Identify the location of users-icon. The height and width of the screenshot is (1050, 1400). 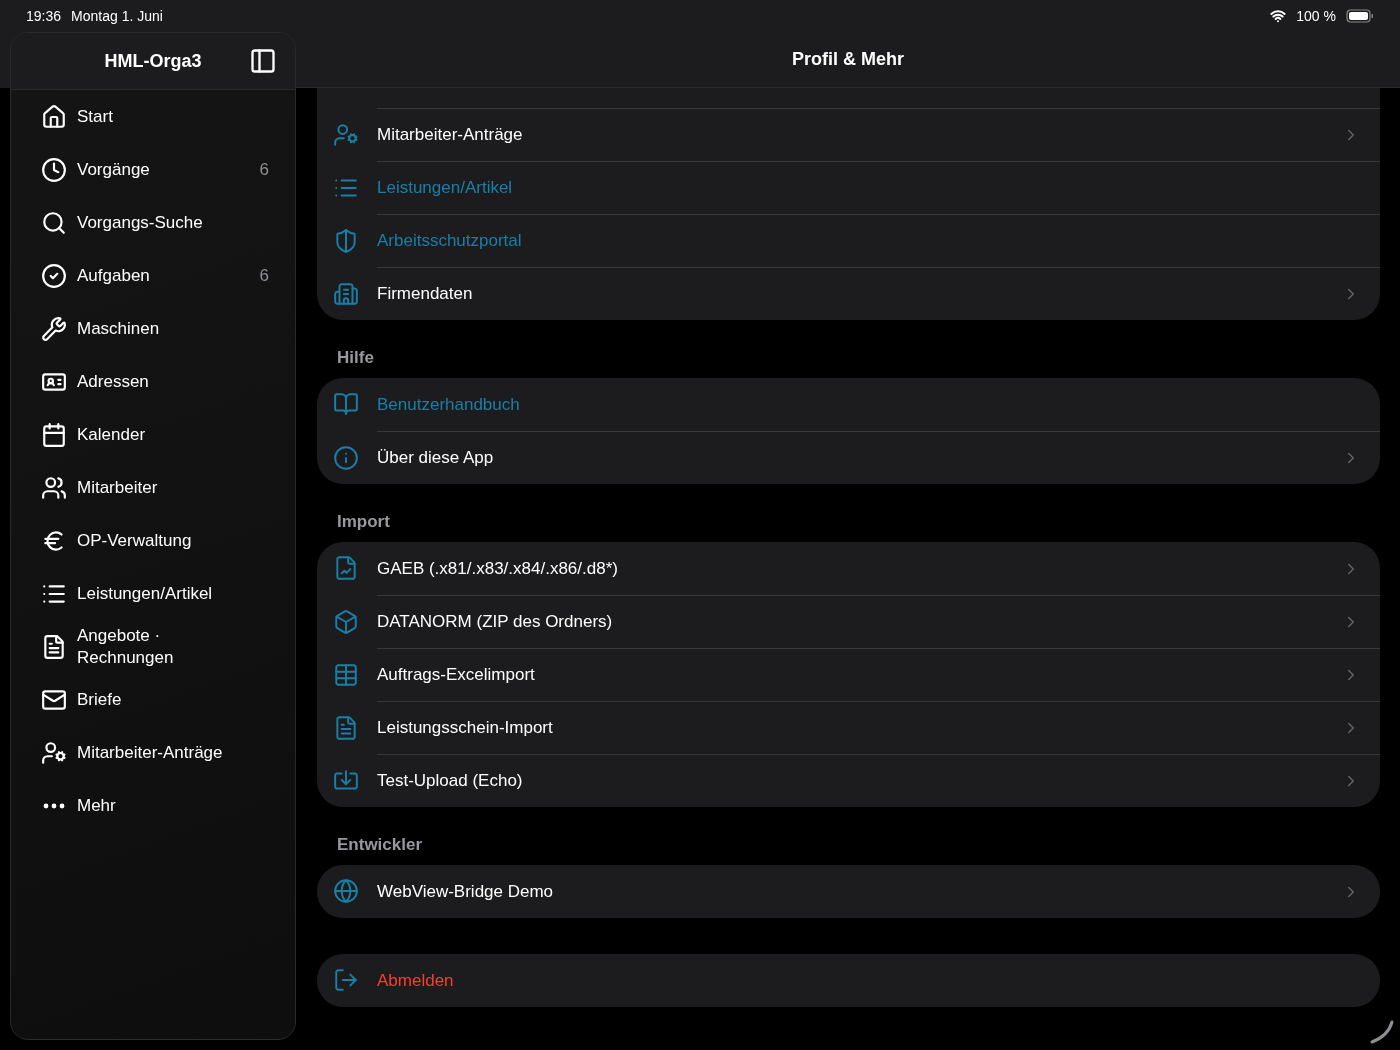
(54, 487).